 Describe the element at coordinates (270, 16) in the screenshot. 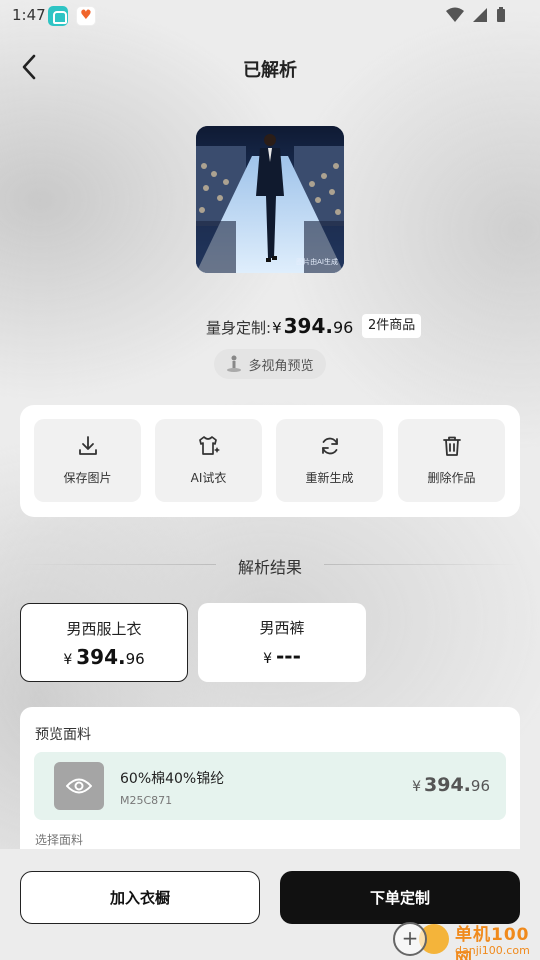

I see `status-bar: 1:47 ♥` at that location.